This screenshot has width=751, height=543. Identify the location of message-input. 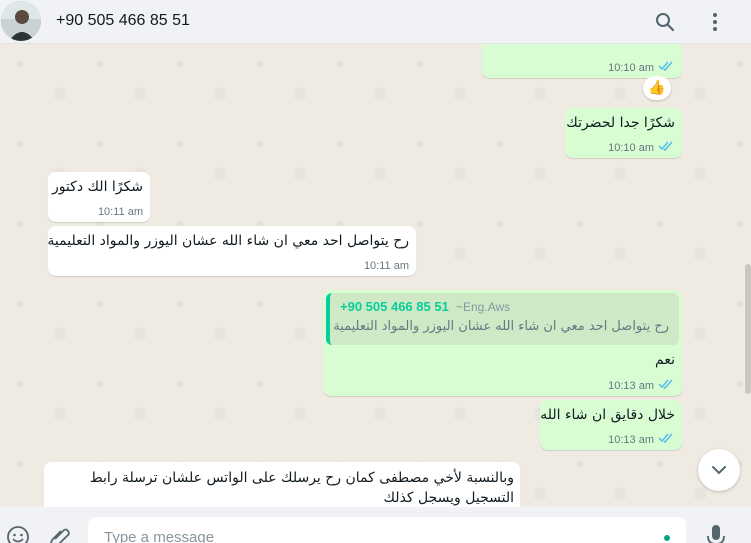
(384, 536).